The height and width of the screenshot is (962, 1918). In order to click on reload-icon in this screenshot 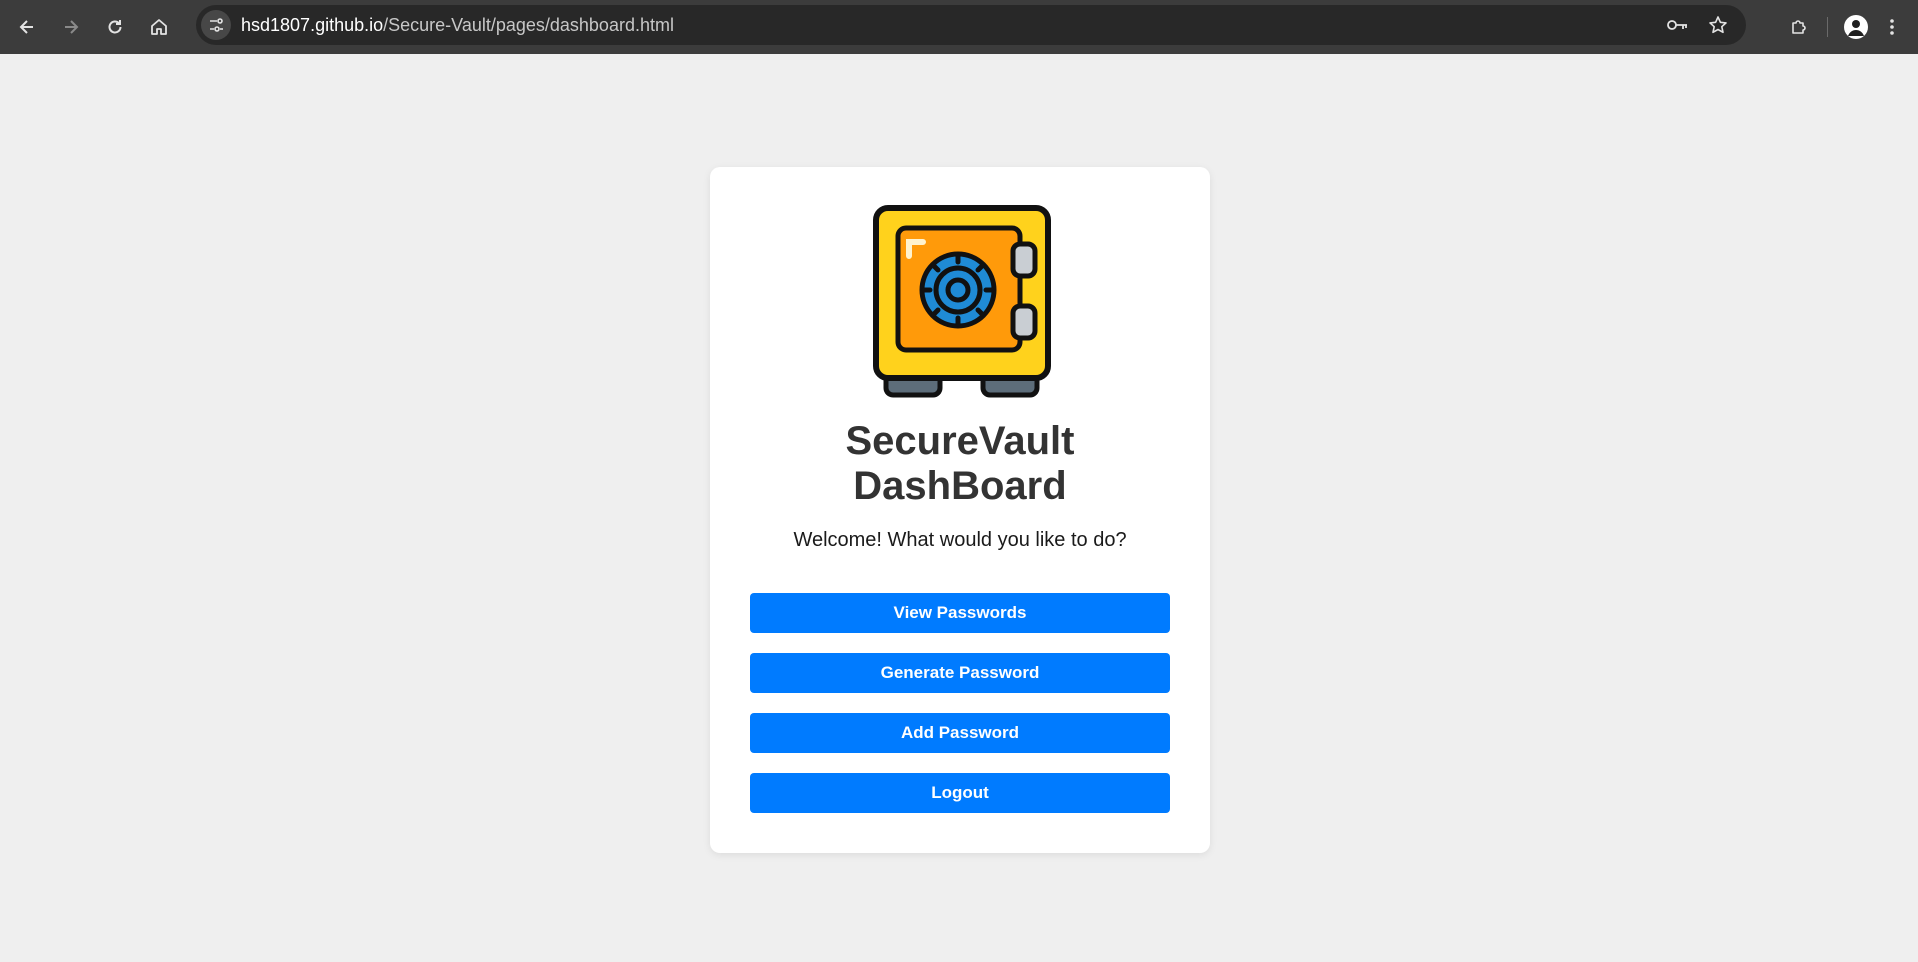, I will do `click(115, 27)`.